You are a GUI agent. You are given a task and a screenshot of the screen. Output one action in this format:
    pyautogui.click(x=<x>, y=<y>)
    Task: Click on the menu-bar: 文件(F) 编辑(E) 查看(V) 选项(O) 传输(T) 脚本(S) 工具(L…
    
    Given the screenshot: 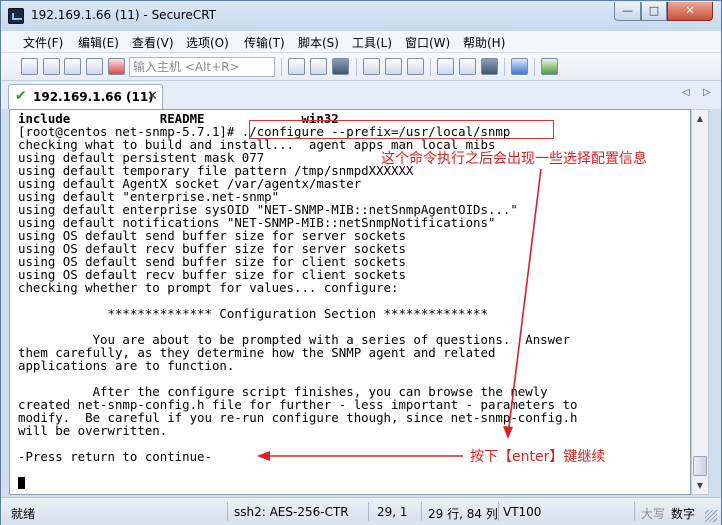 What is the action you would take?
    pyautogui.click(x=361, y=42)
    